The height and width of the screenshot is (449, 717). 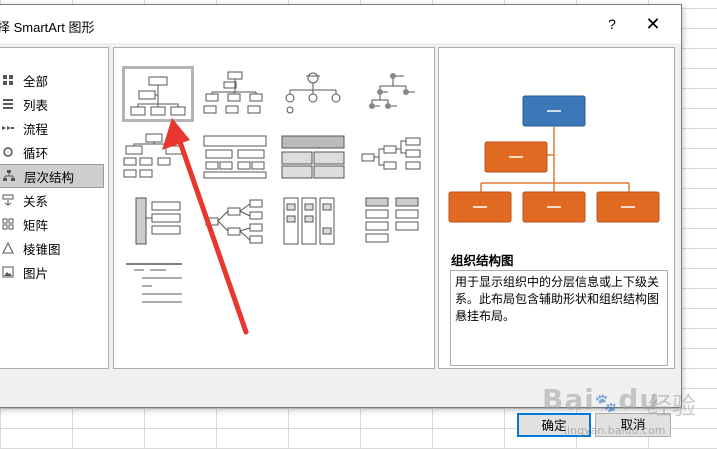 I want to click on category-label: 全部, so click(x=36, y=81).